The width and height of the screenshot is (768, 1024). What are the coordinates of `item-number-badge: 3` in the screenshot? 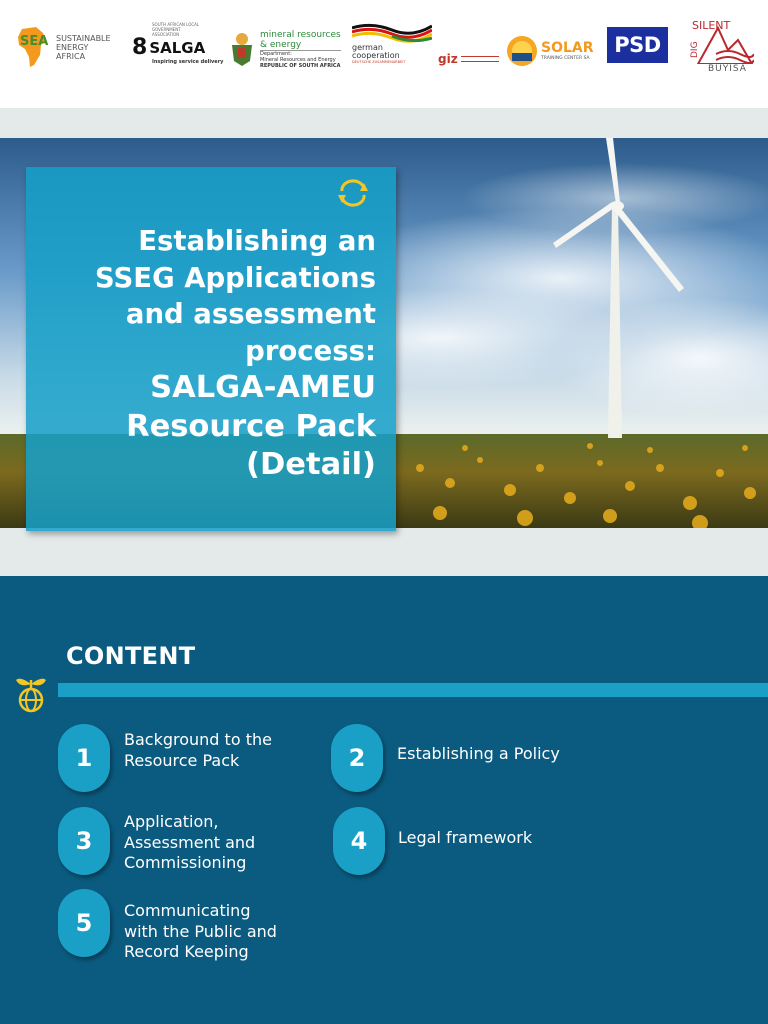 It's located at (84, 841).